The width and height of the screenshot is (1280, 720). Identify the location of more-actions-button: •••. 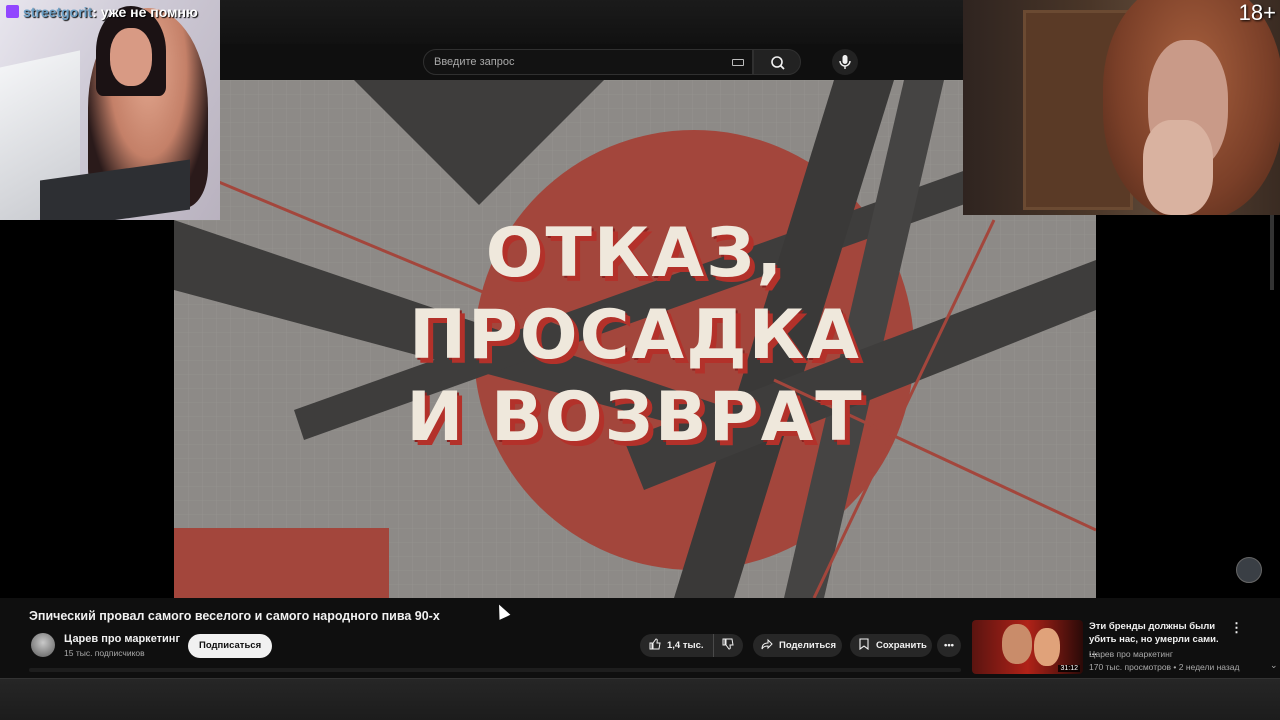
(949, 645).